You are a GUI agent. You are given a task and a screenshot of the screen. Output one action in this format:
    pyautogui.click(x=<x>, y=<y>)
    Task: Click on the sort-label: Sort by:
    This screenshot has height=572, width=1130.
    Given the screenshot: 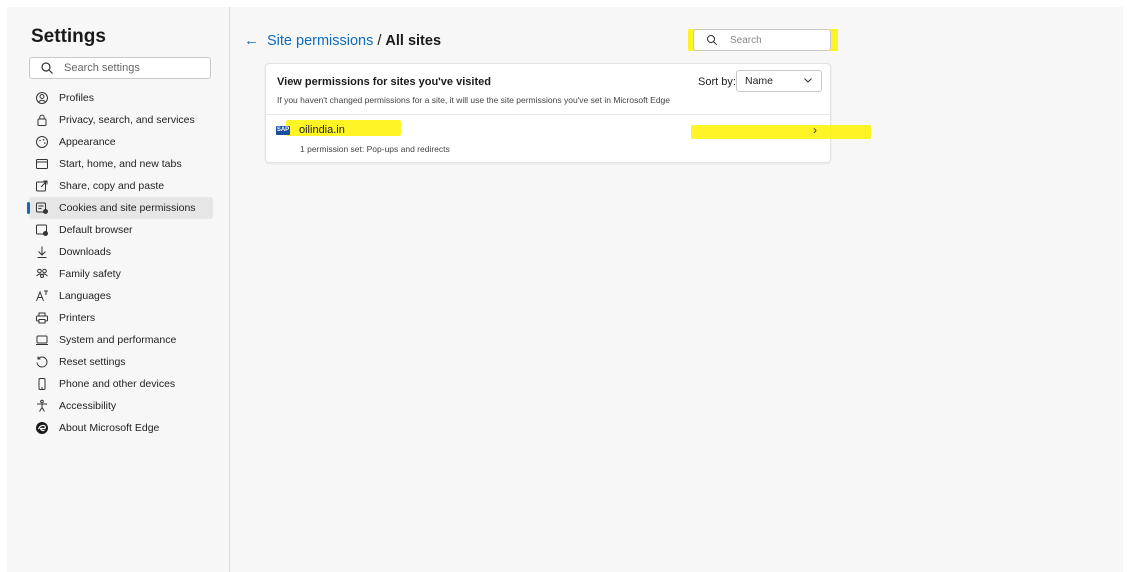 What is the action you would take?
    pyautogui.click(x=717, y=82)
    